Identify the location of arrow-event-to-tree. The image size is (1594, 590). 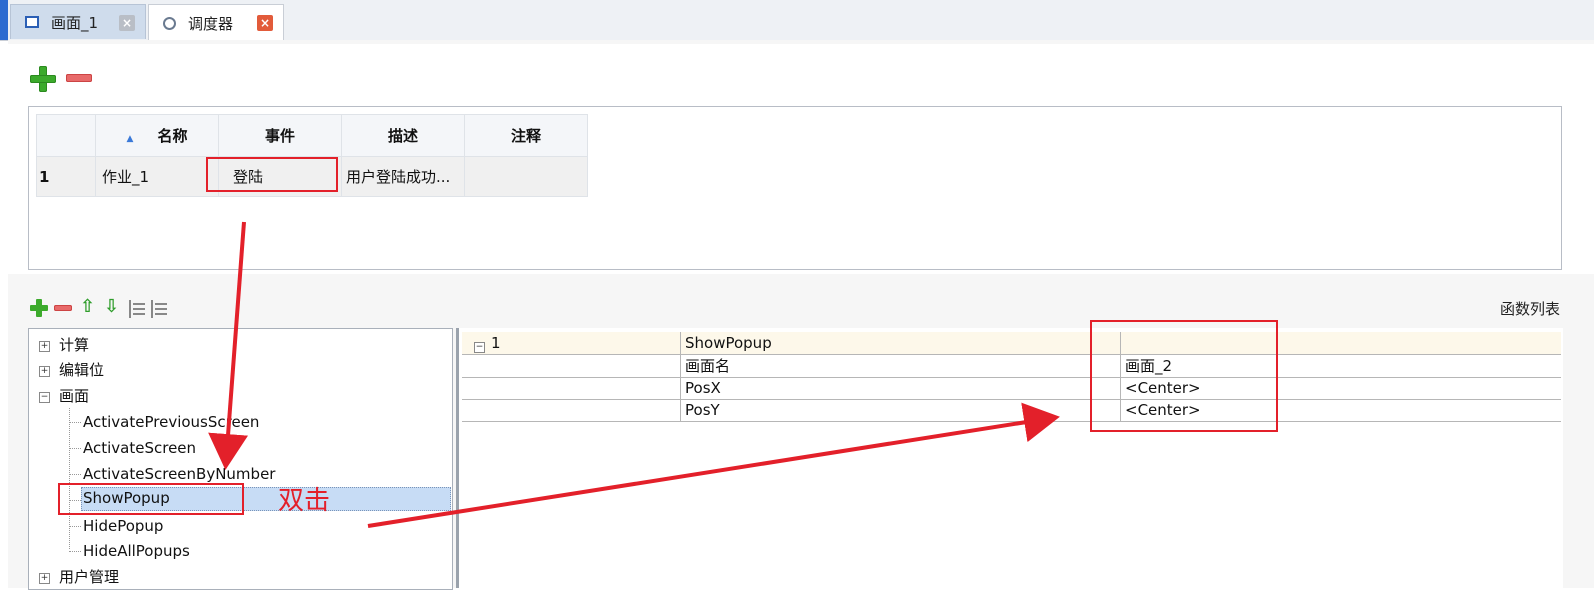
(228, 345).